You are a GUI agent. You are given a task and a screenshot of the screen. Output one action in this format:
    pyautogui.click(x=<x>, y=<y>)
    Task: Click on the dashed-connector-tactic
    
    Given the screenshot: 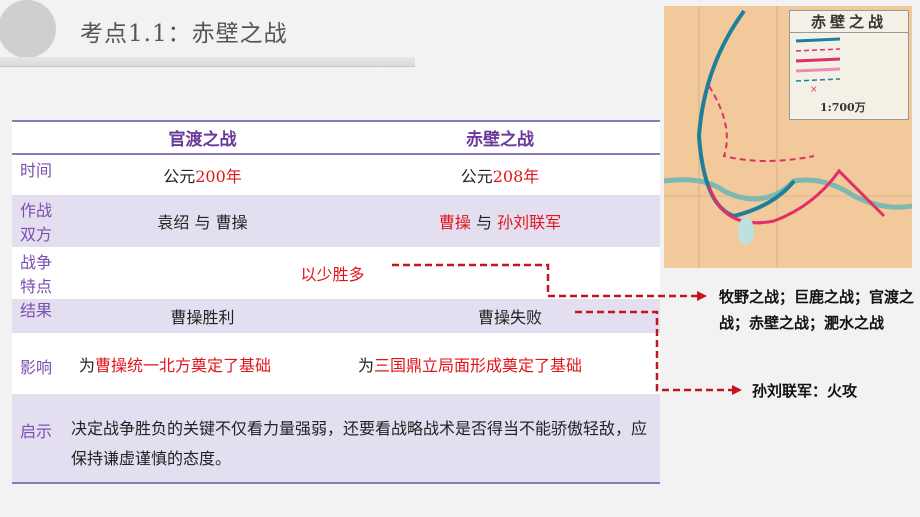 What is the action you would take?
    pyautogui.click(x=655, y=351)
    